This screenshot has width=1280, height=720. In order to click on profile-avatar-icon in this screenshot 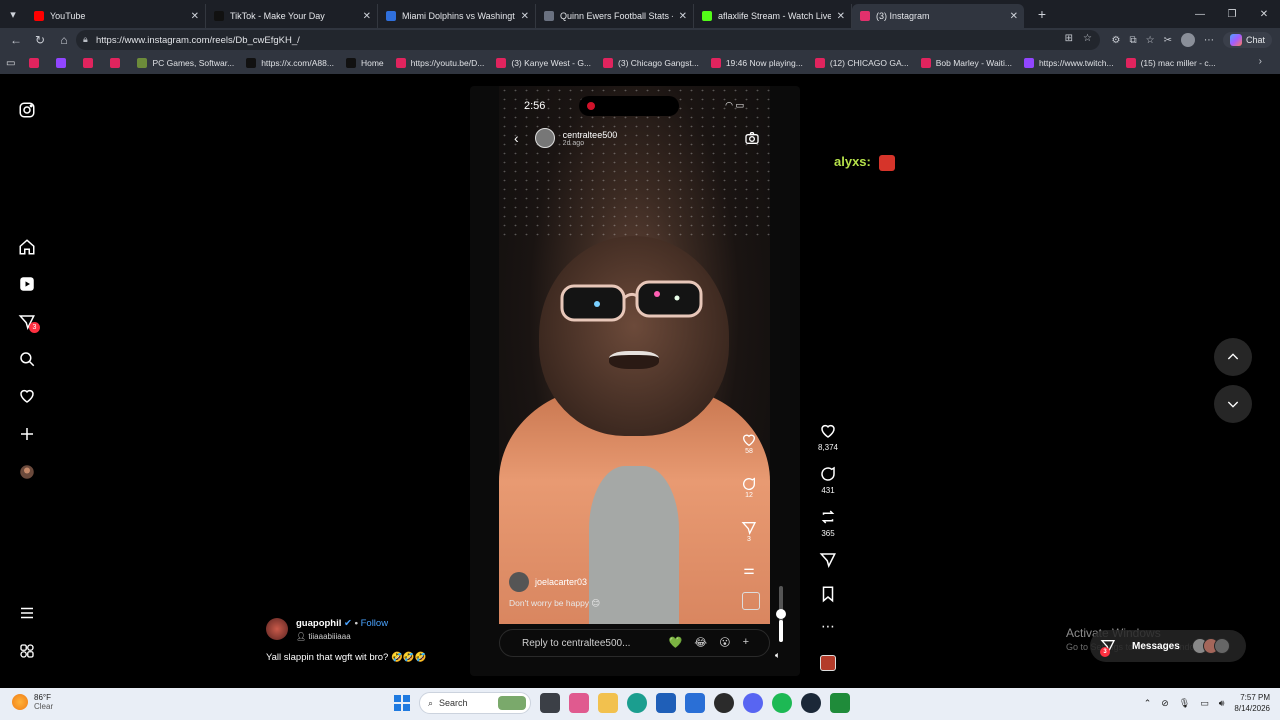, I will do `click(27, 472)`.